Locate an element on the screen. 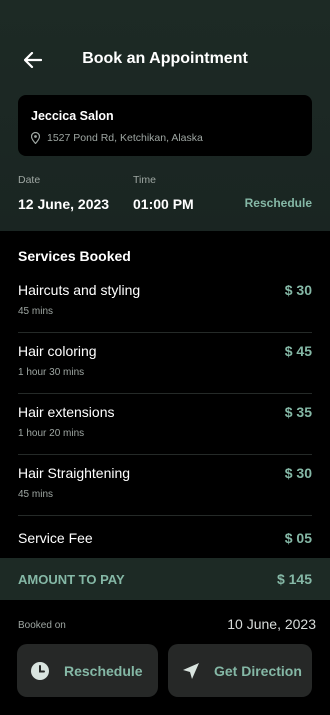  reschedule-button: Reschedule is located at coordinates (87, 670).